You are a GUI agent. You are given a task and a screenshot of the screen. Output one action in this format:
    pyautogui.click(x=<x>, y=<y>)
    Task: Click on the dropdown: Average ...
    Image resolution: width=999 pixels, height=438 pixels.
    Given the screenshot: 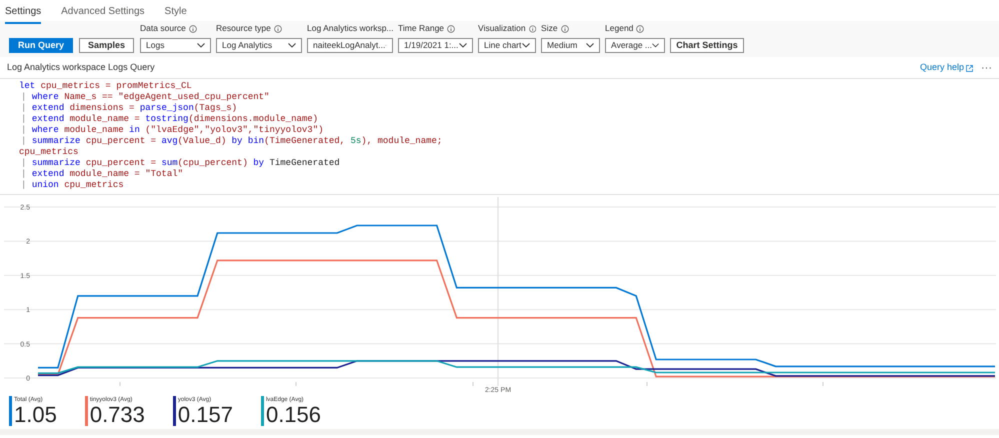 What is the action you would take?
    pyautogui.click(x=635, y=45)
    